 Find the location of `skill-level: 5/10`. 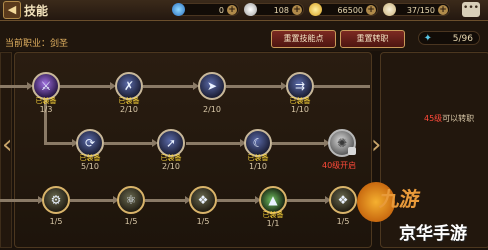

skill-level: 5/10 is located at coordinates (90, 166).